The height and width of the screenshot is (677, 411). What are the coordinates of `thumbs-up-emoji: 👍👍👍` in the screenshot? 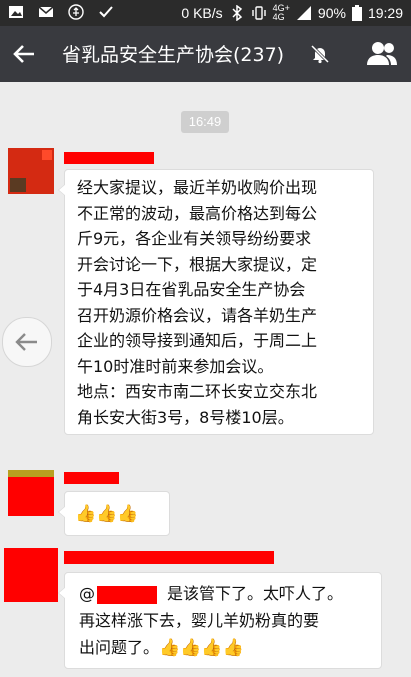 It's located at (107, 514).